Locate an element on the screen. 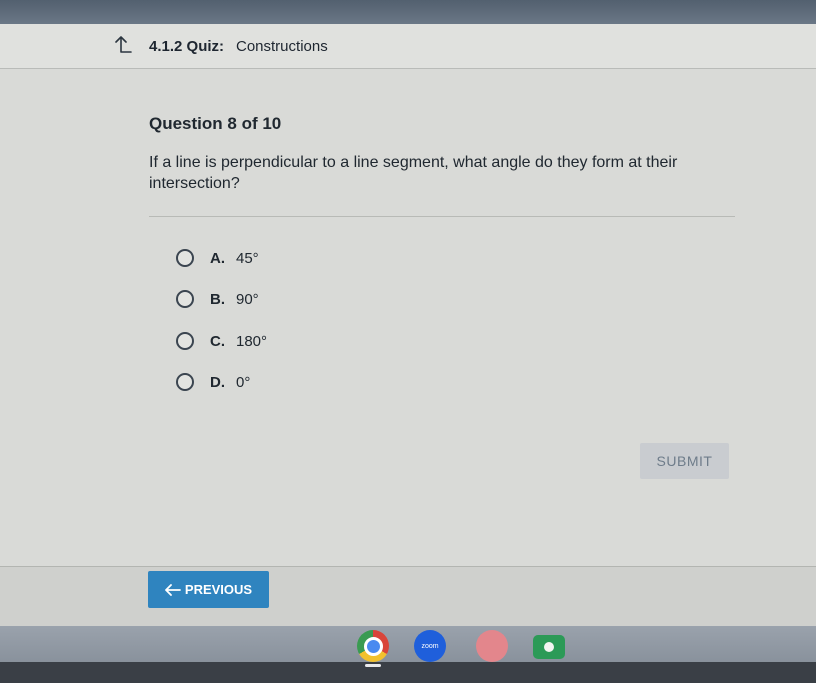 The width and height of the screenshot is (816, 683). option-value: 180° is located at coordinates (252, 341).